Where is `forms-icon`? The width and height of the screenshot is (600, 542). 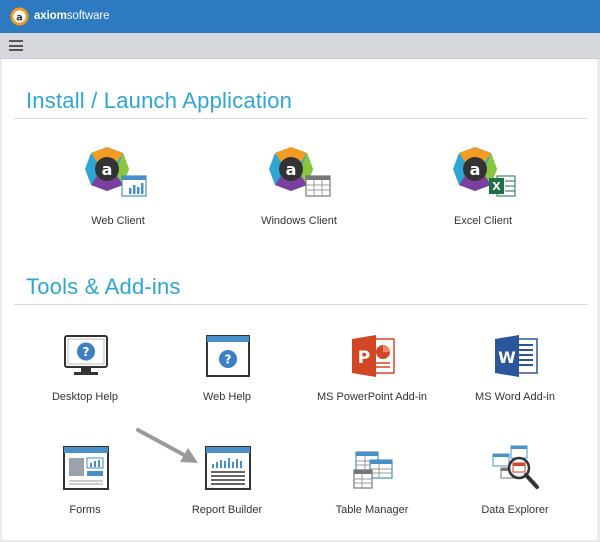
forms-icon is located at coordinates (86, 468).